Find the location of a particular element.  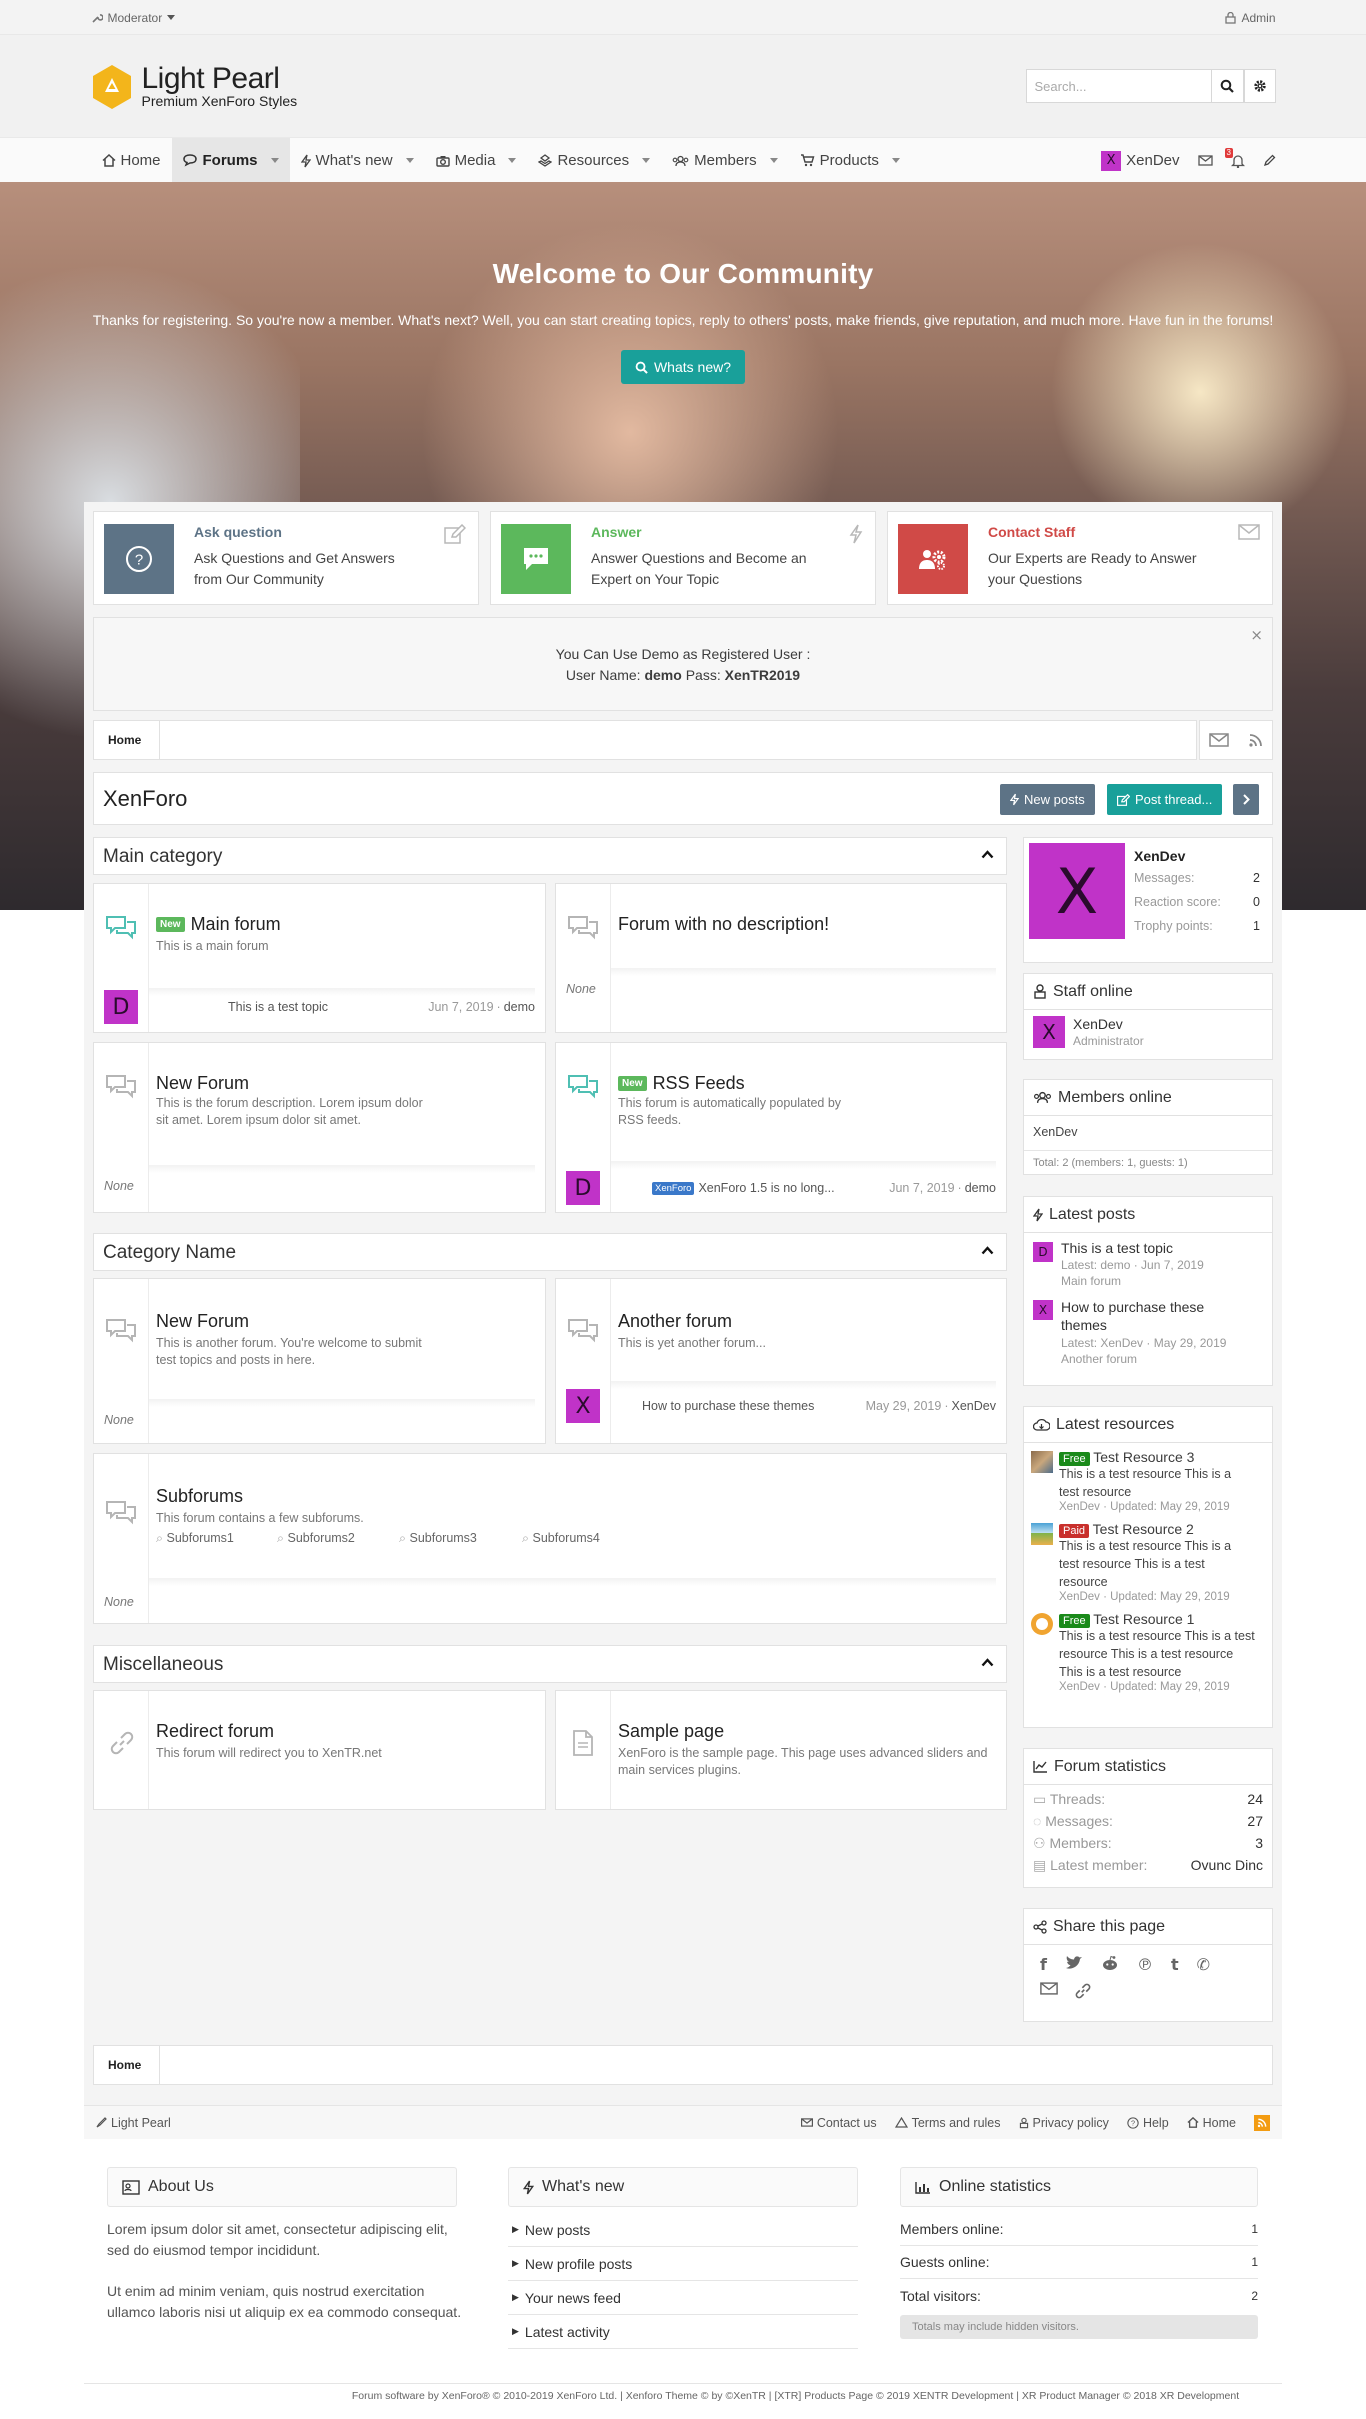

whatsapp-icon: ✆ is located at coordinates (1203, 1964).